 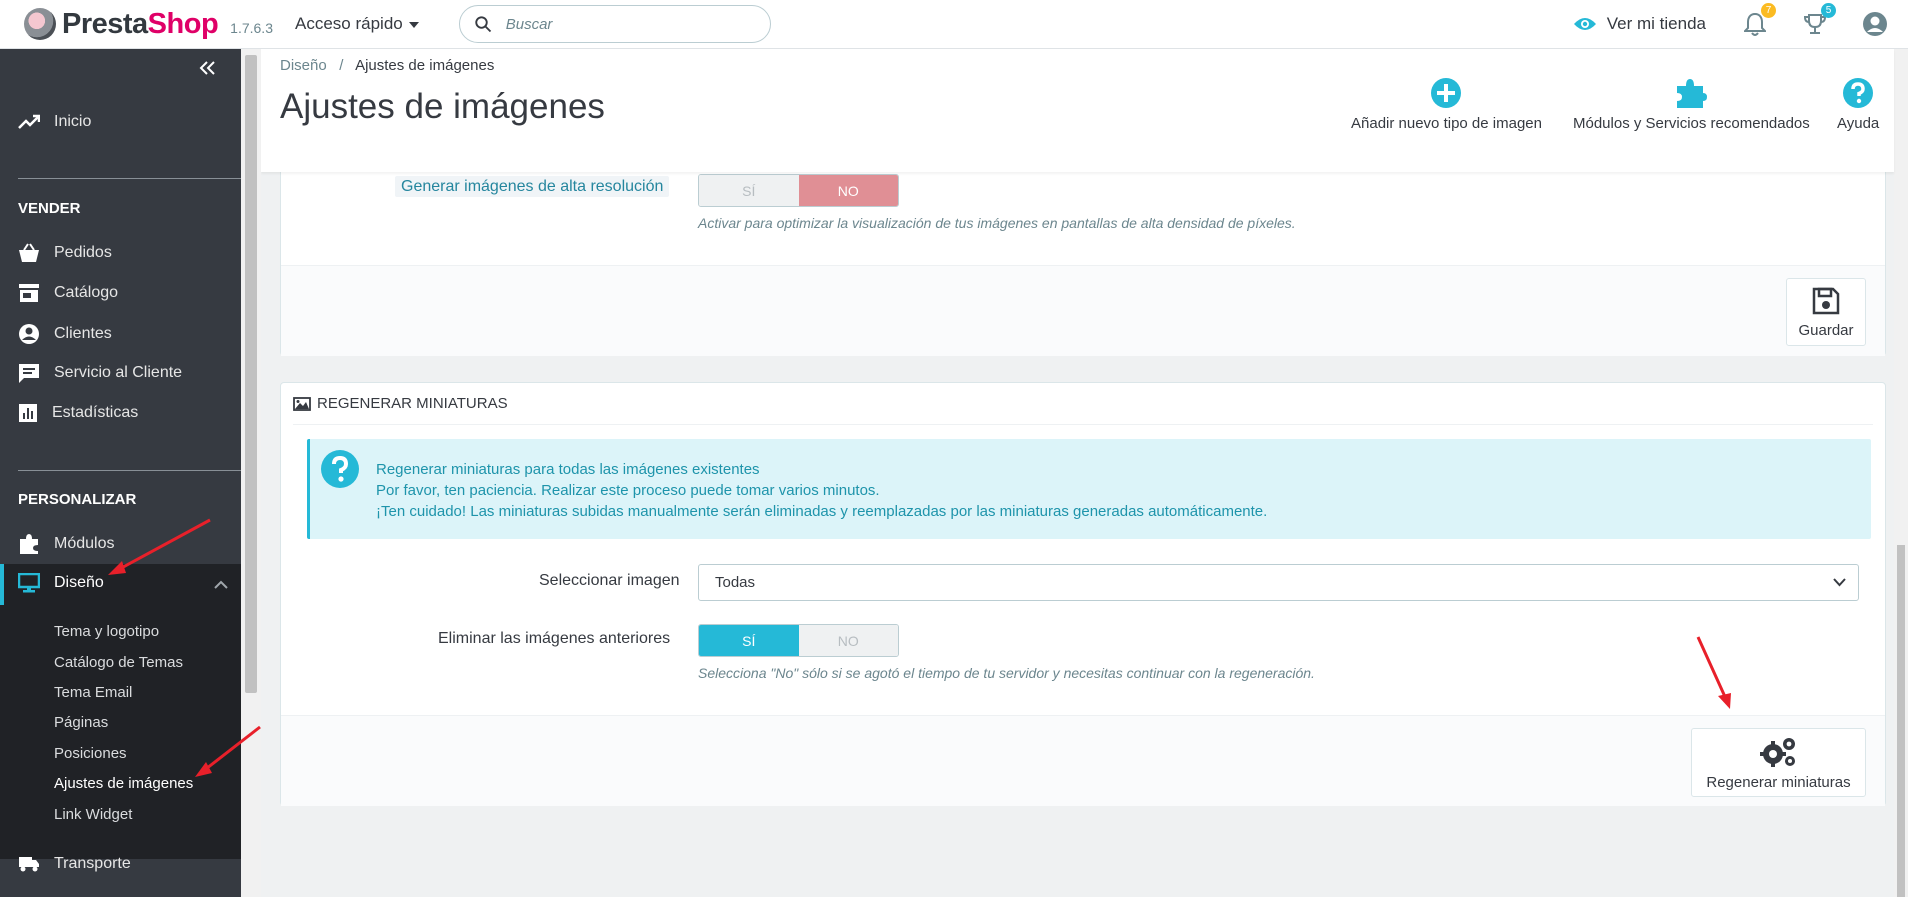 I want to click on trending-up-icon, so click(x=29, y=121).